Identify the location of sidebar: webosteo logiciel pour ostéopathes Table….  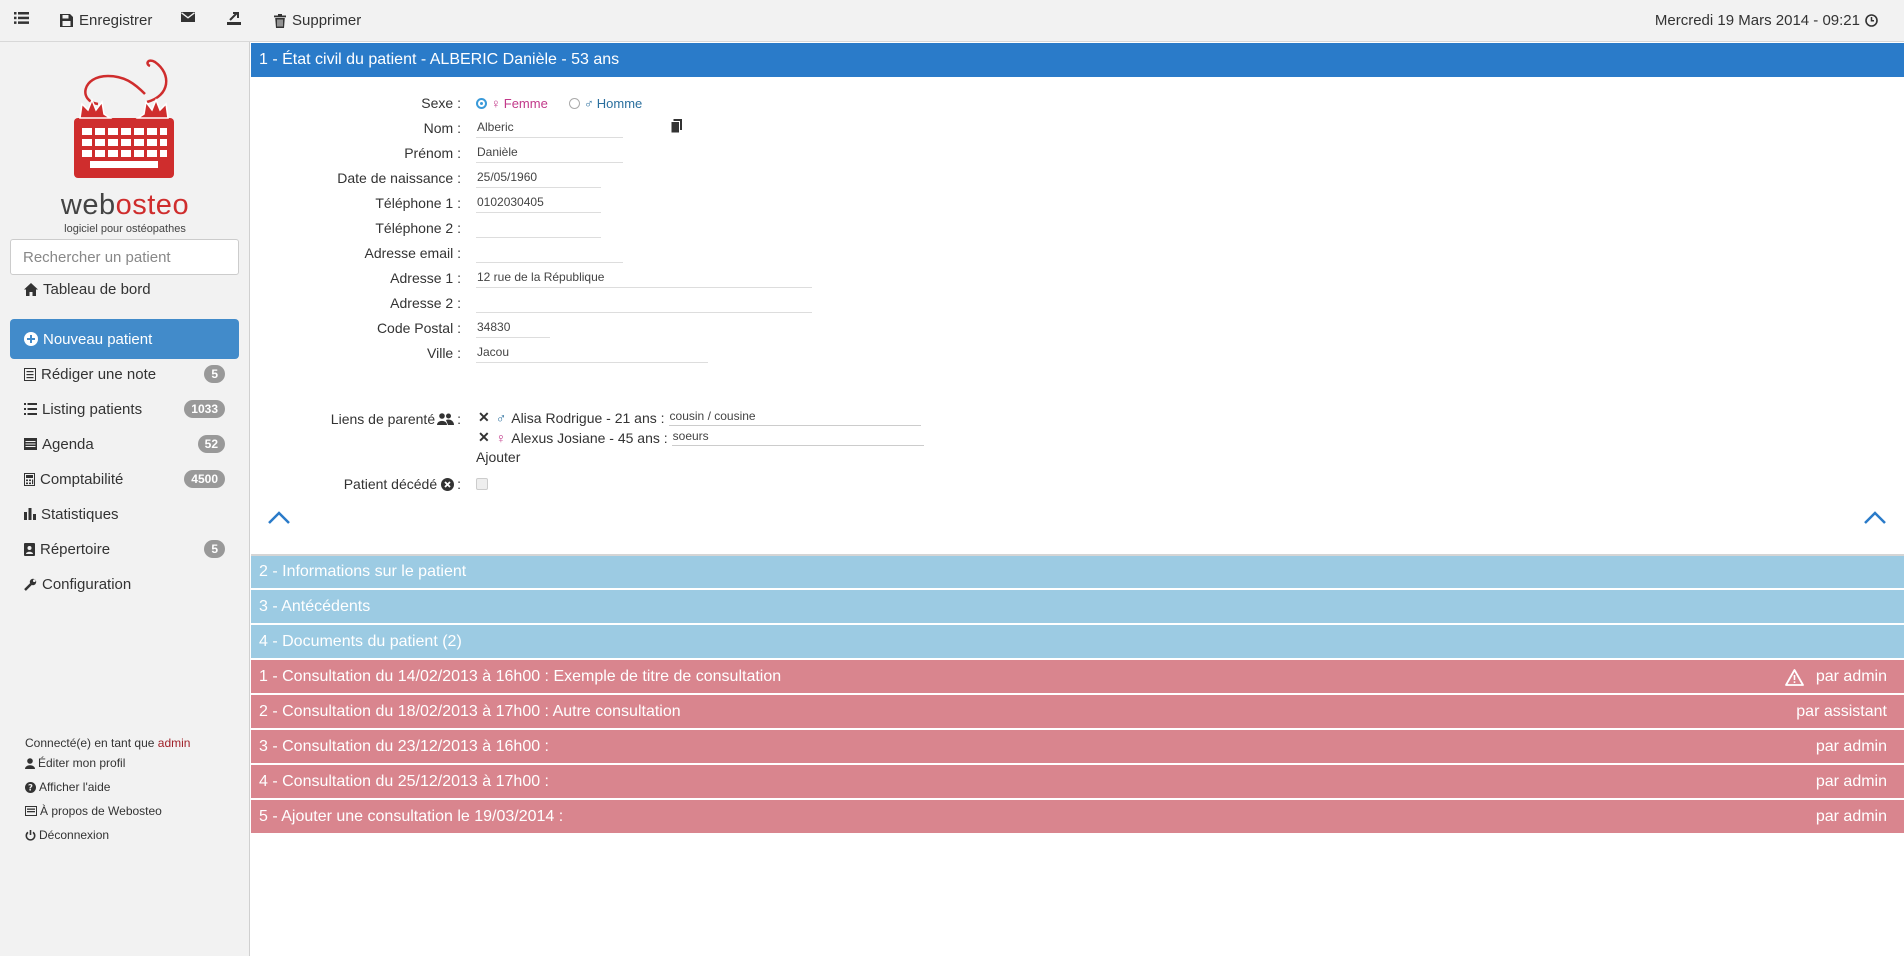
(125, 499).